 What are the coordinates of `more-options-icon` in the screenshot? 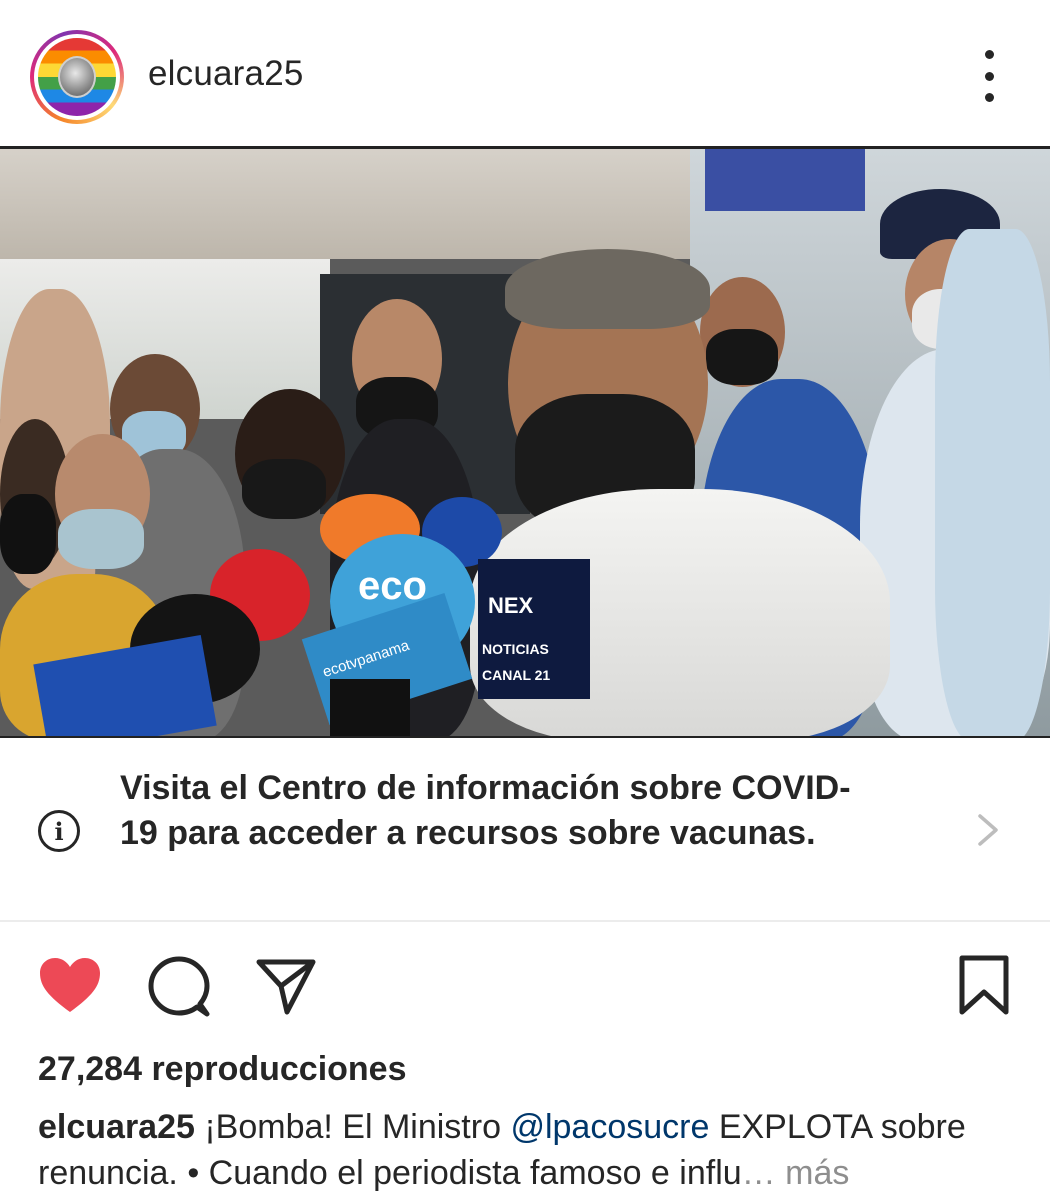 It's located at (989, 76).